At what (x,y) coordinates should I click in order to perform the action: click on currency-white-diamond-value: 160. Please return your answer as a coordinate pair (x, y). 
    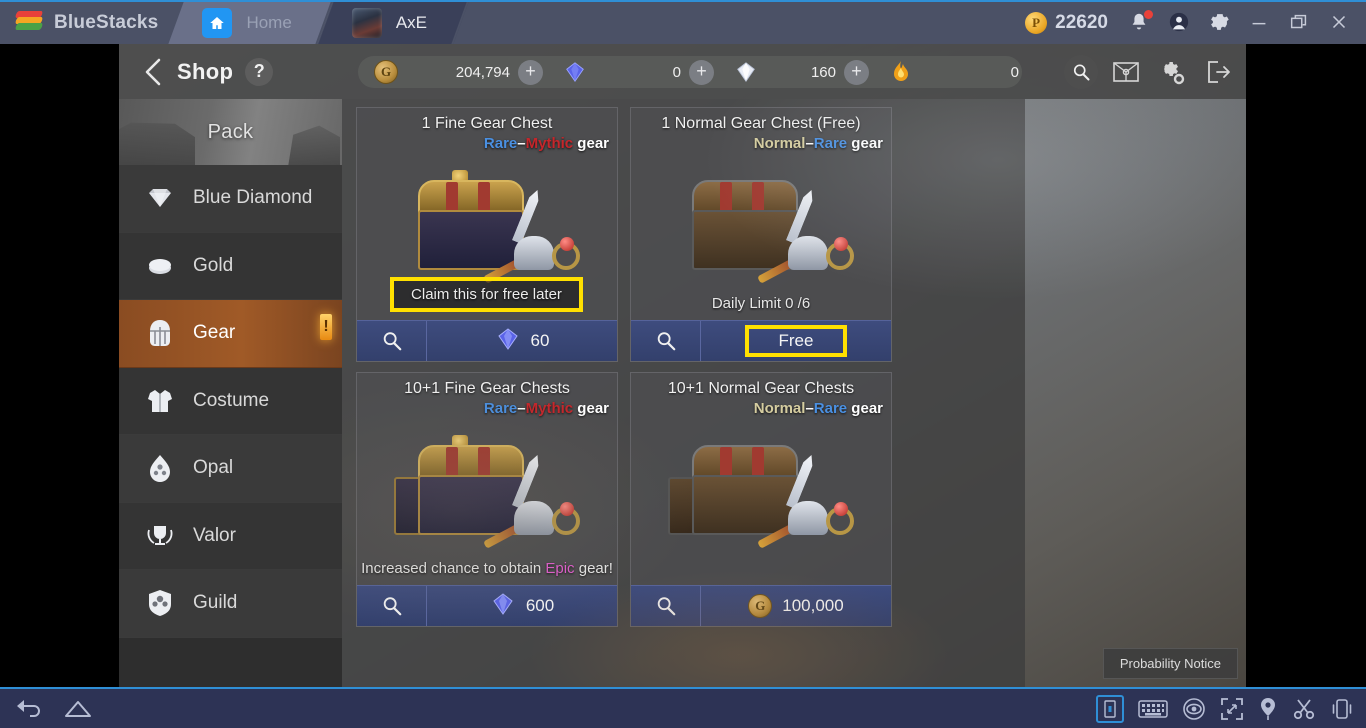
    Looking at the image, I should click on (823, 72).